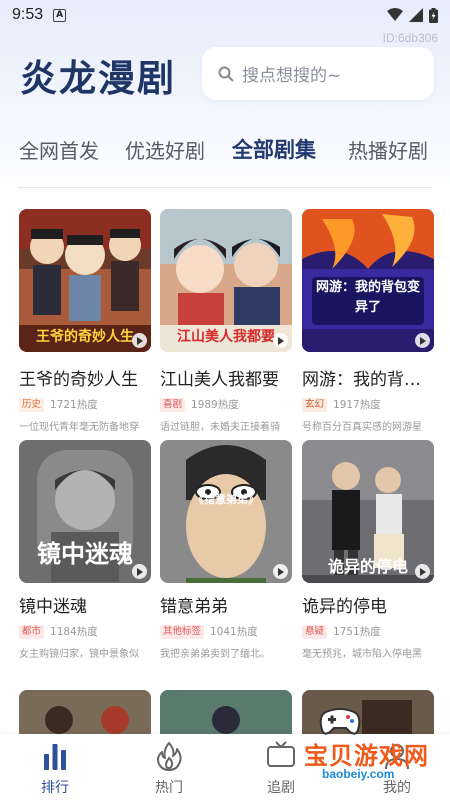 Image resolution: width=450 pixels, height=800 pixels. What do you see at coordinates (395, 14) in the screenshot?
I see `wifi-icon` at bounding box center [395, 14].